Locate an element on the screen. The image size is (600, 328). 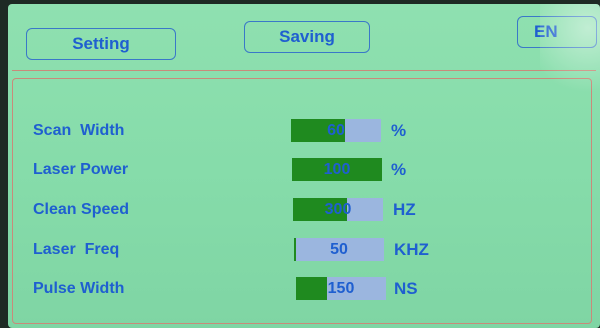
param-label: Laser Power is located at coordinates (81, 169).